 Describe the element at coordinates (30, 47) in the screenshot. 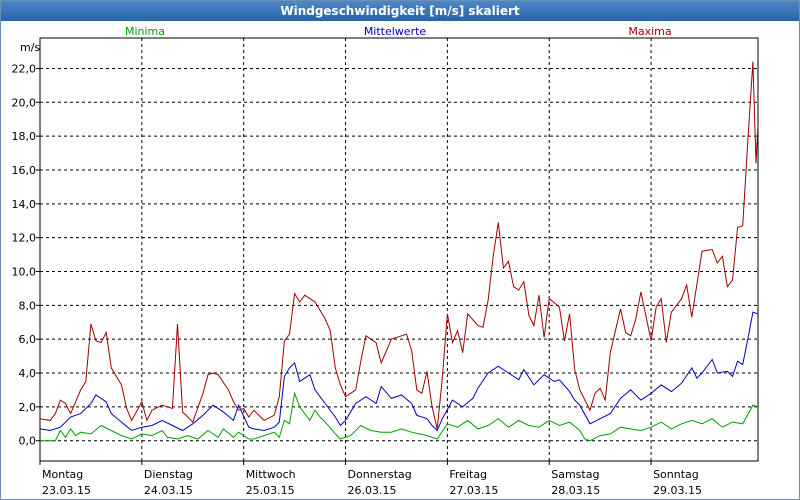

I see `y-axis-label: m/s` at that location.